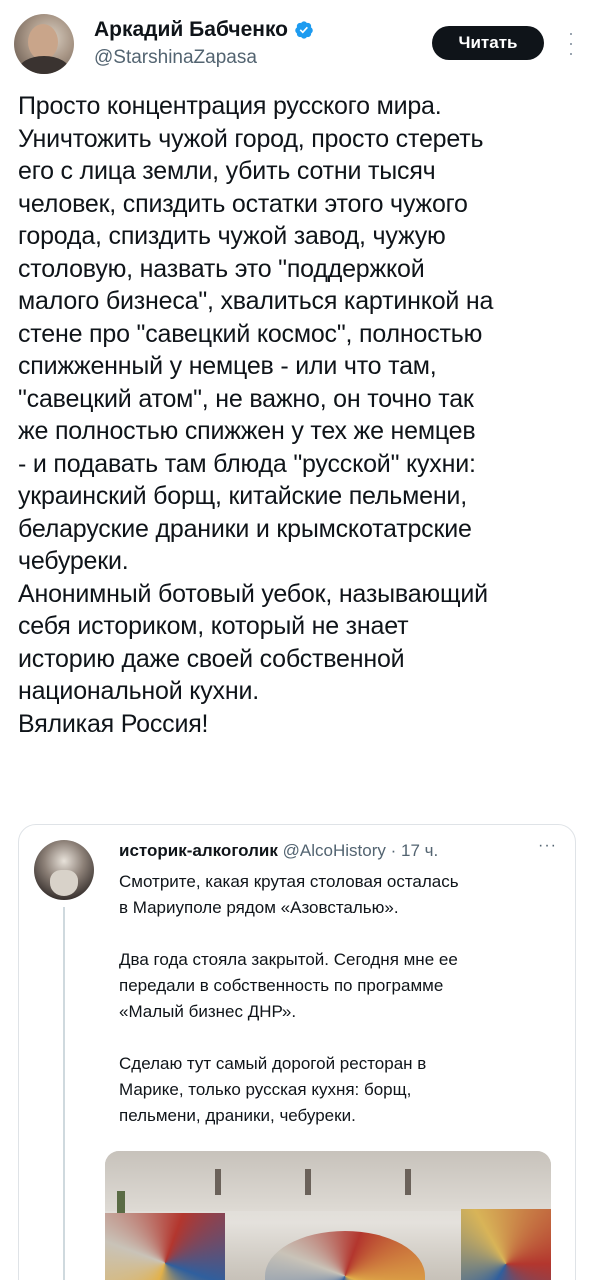  I want to click on avatar-face, so click(43, 42).